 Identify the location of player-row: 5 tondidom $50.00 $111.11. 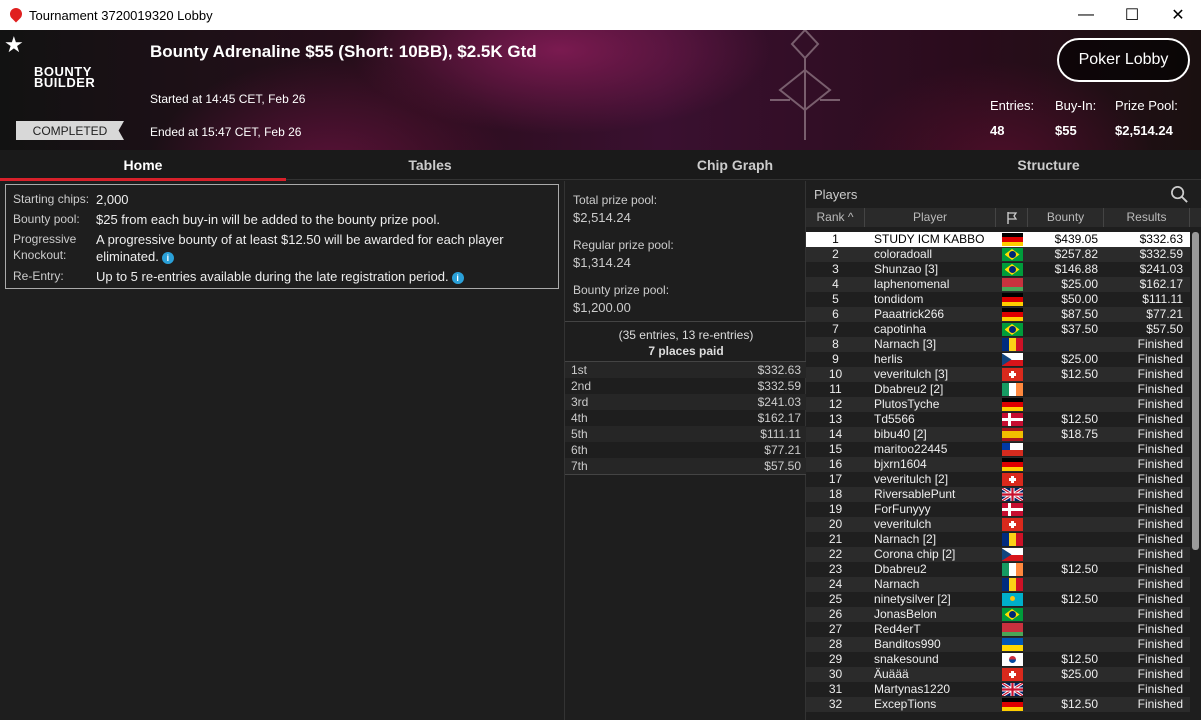
(998, 299).